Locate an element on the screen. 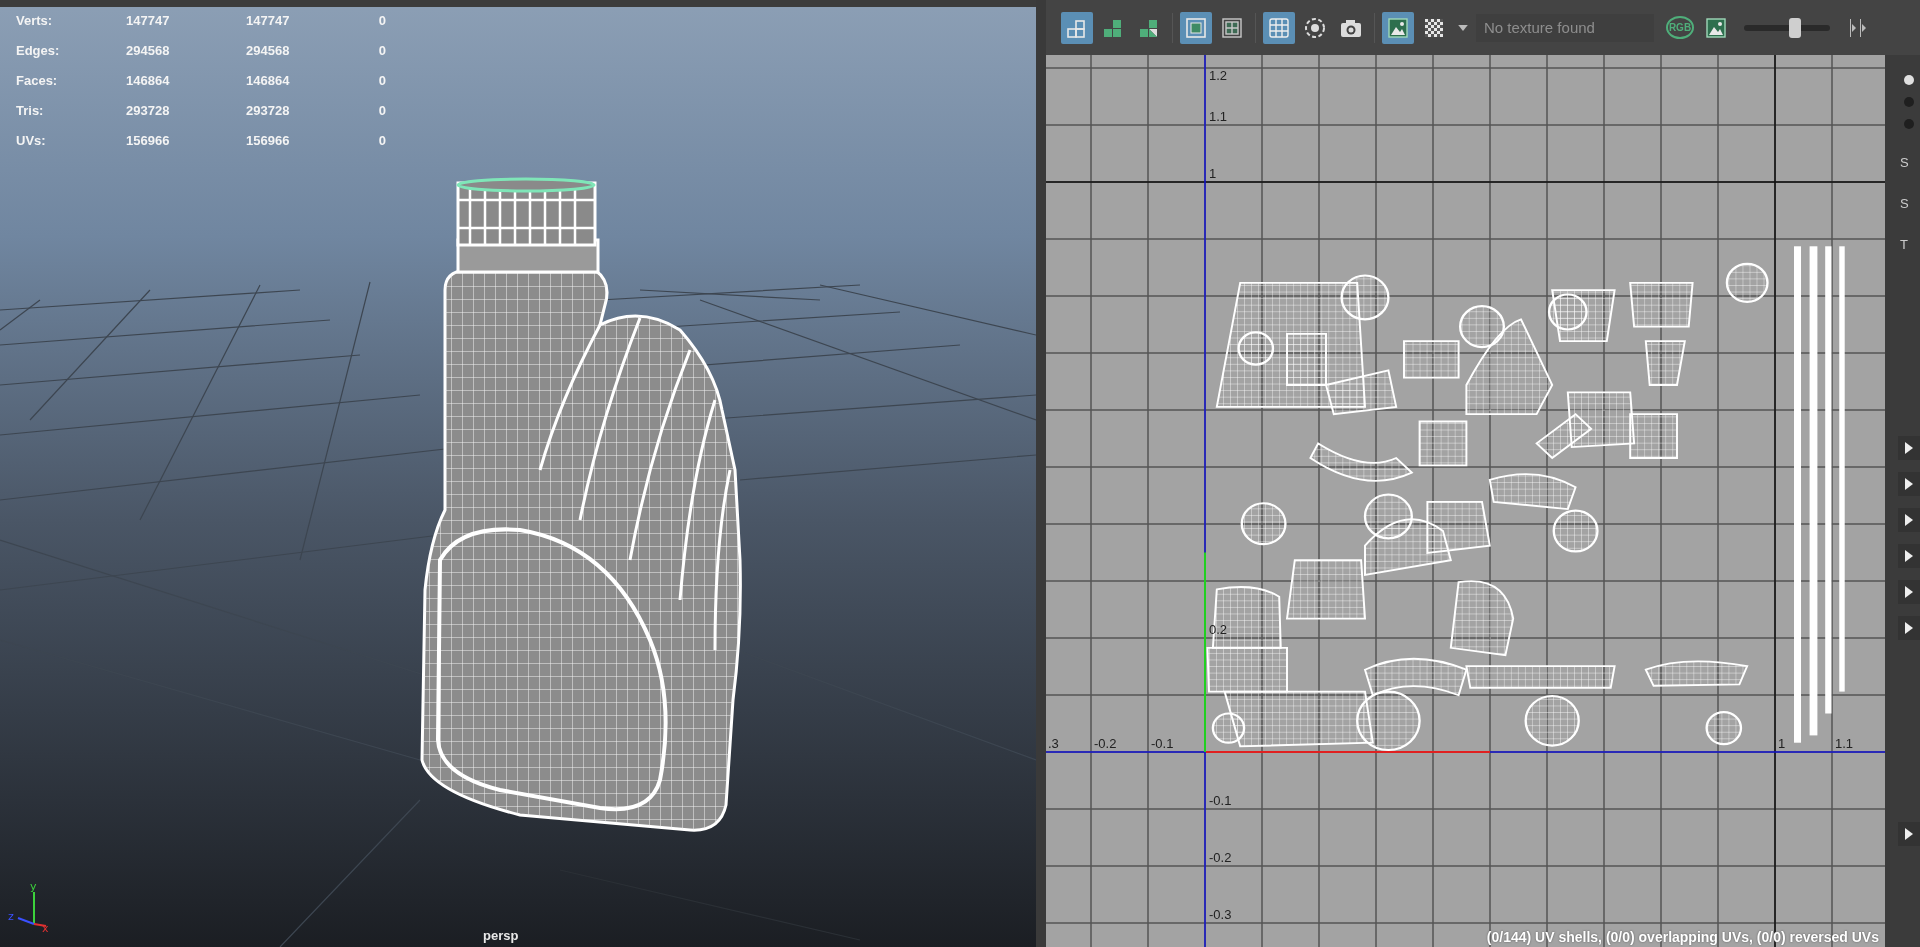 The width and height of the screenshot is (1920, 947). axis-tick-label: -0.3 is located at coordinates (1220, 914).